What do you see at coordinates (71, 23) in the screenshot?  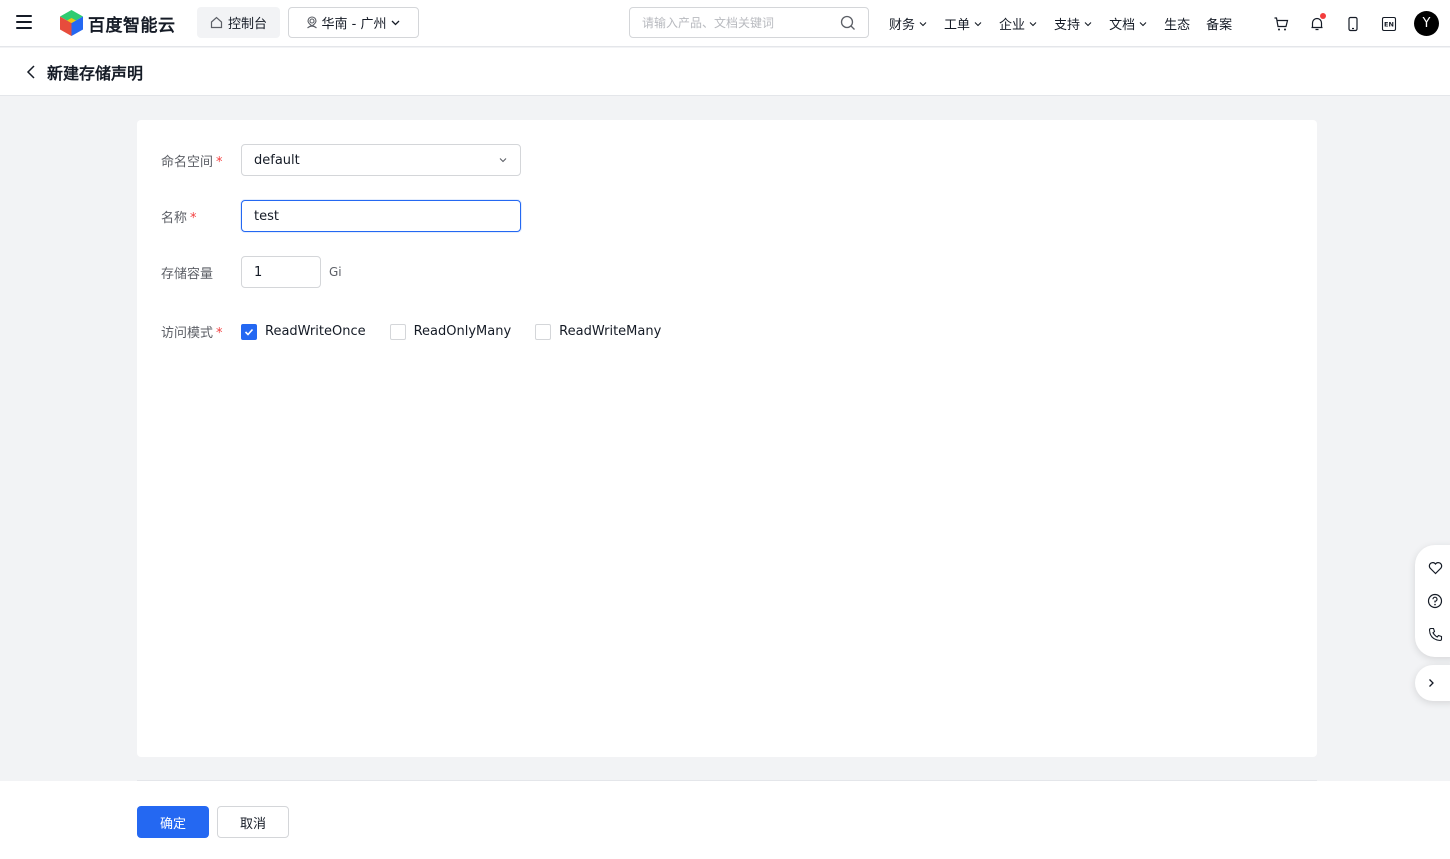 I see `logo-cube-icon` at bounding box center [71, 23].